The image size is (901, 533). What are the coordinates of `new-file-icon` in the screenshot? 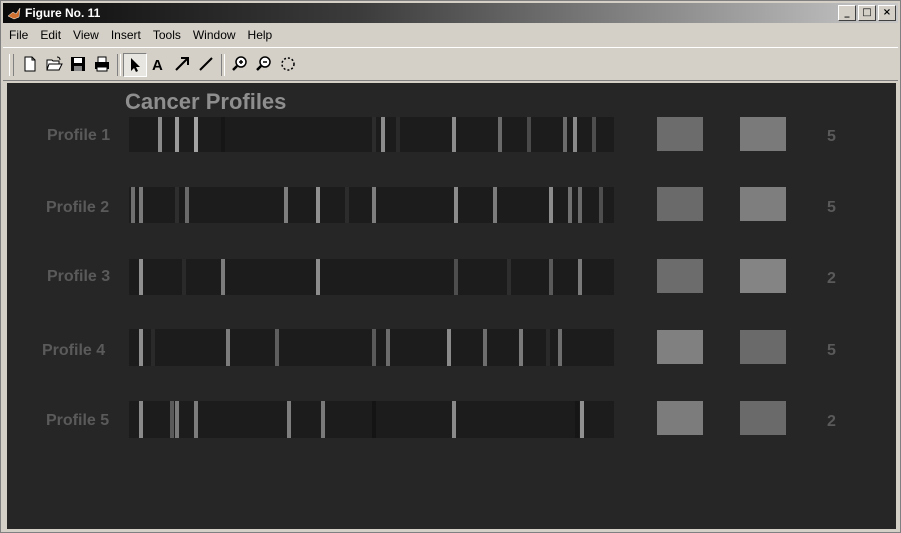 It's located at (30, 64).